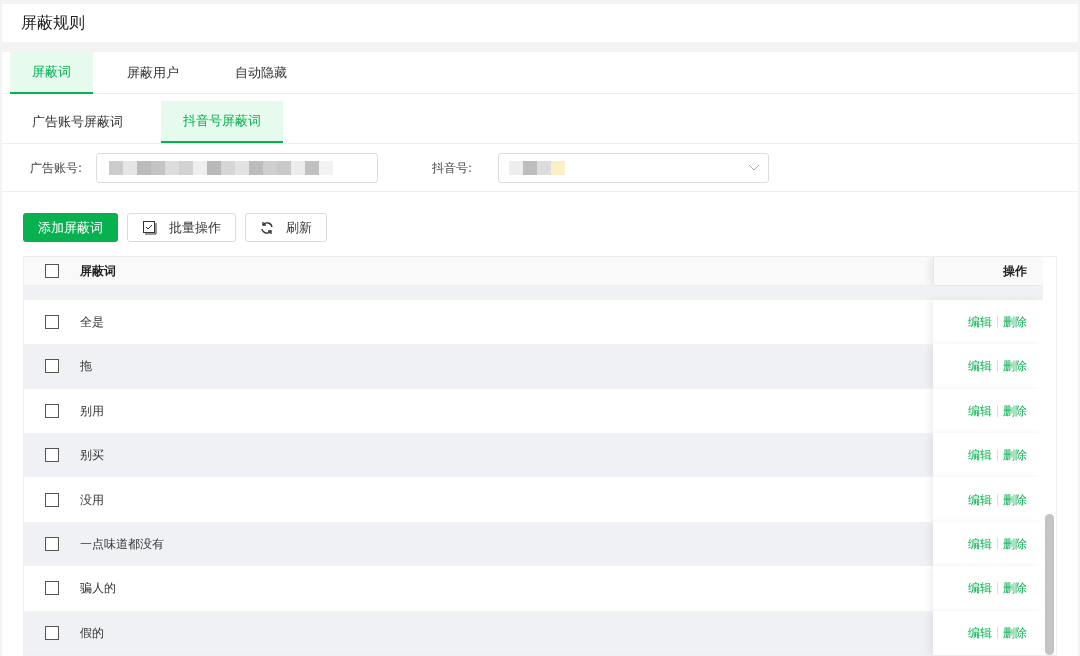  What do you see at coordinates (149, 227) in the screenshot?
I see `checklist-icon` at bounding box center [149, 227].